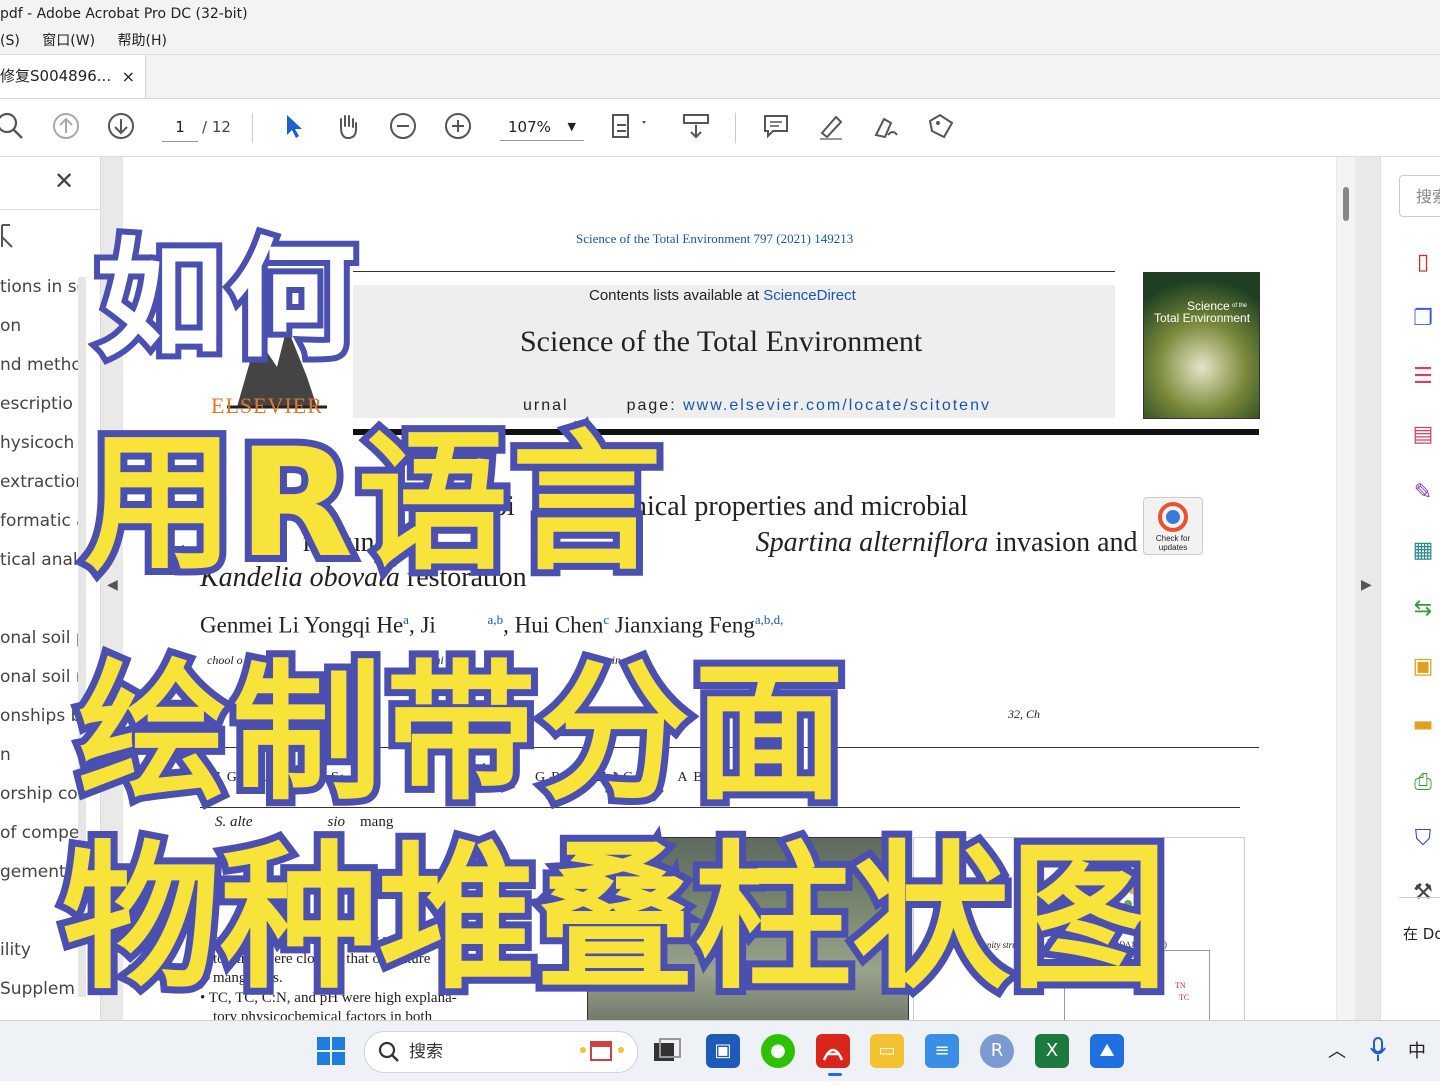 The height and width of the screenshot is (1087, 1440). Describe the element at coordinates (1378, 1051) in the screenshot. I see `microphone-icon` at that location.